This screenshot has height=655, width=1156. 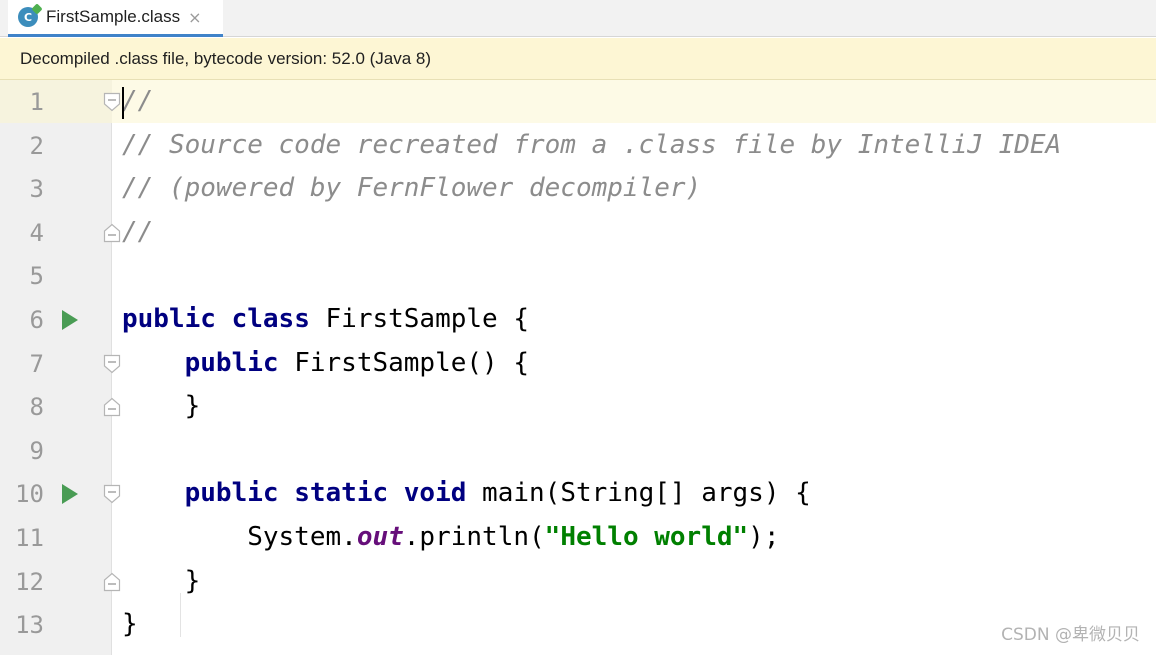 I want to click on code-text: System.out.println("Hello world");, so click(x=450, y=537).